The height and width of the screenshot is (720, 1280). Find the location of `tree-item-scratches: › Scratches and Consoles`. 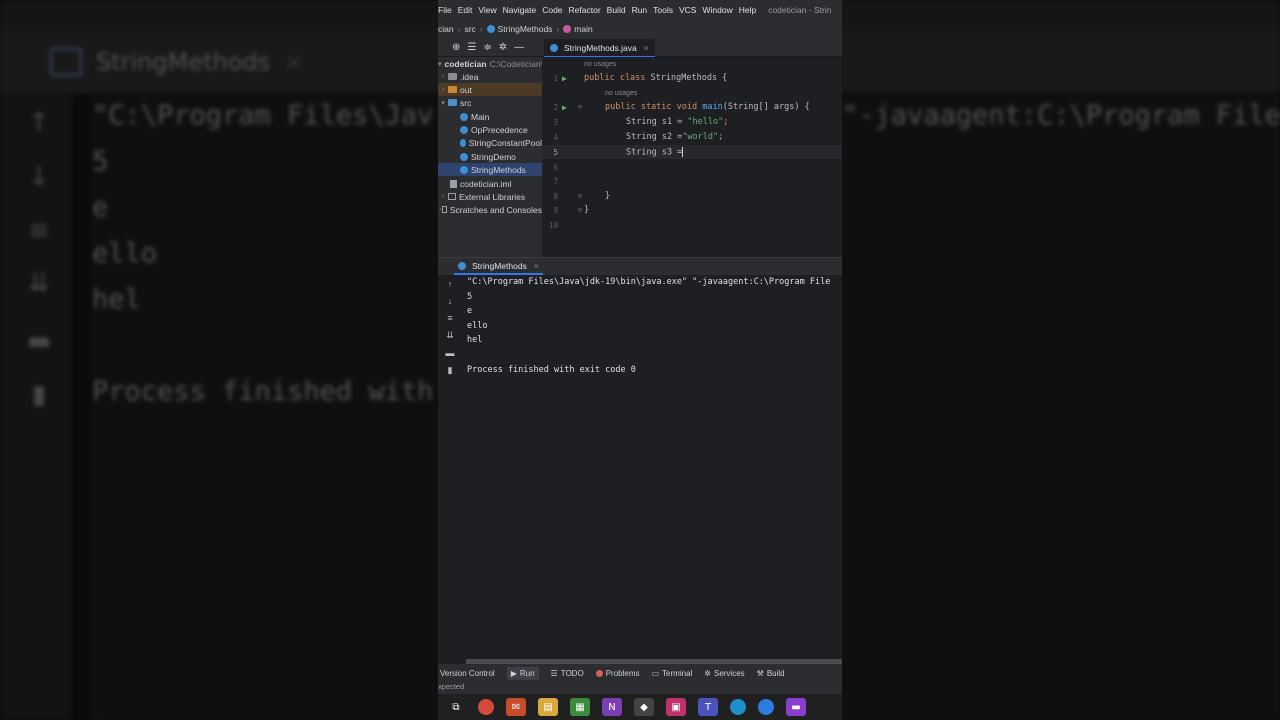

tree-item-scratches: › Scratches and Consoles is located at coordinates (490, 209).